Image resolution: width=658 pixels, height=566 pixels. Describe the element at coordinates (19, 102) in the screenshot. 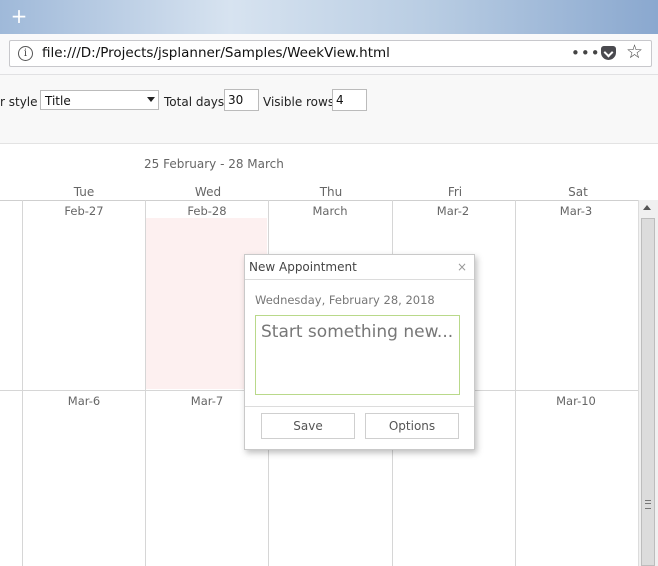

I see `header-style-label: r style` at that location.